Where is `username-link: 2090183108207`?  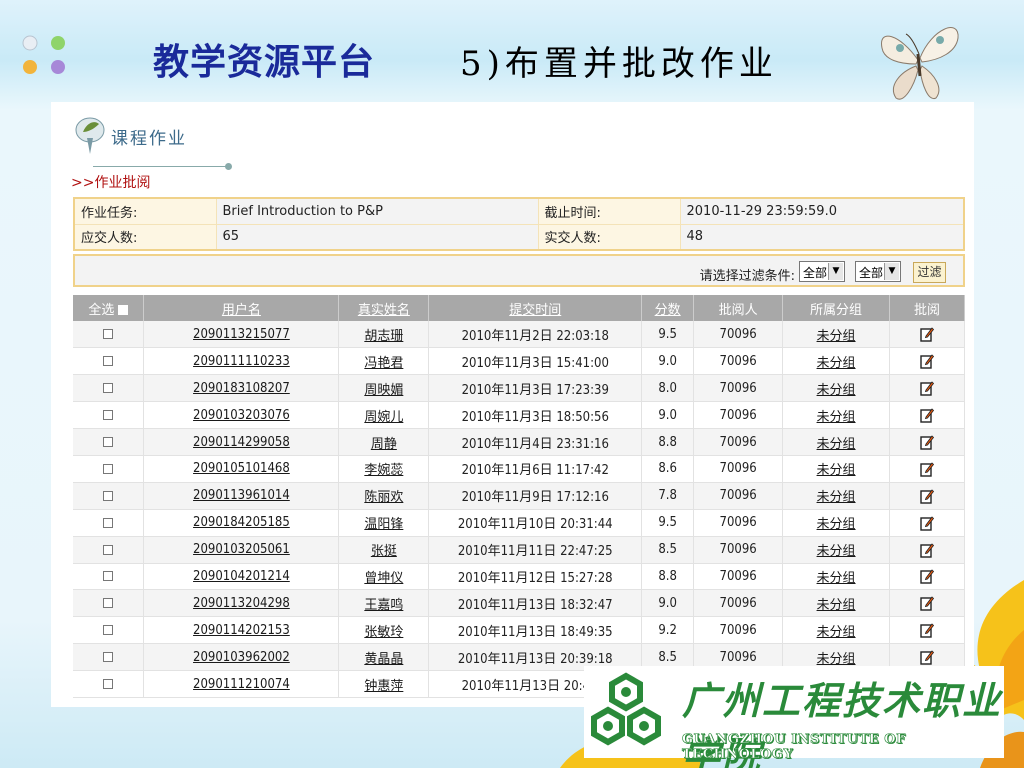
username-link: 2090183108207 is located at coordinates (241, 388).